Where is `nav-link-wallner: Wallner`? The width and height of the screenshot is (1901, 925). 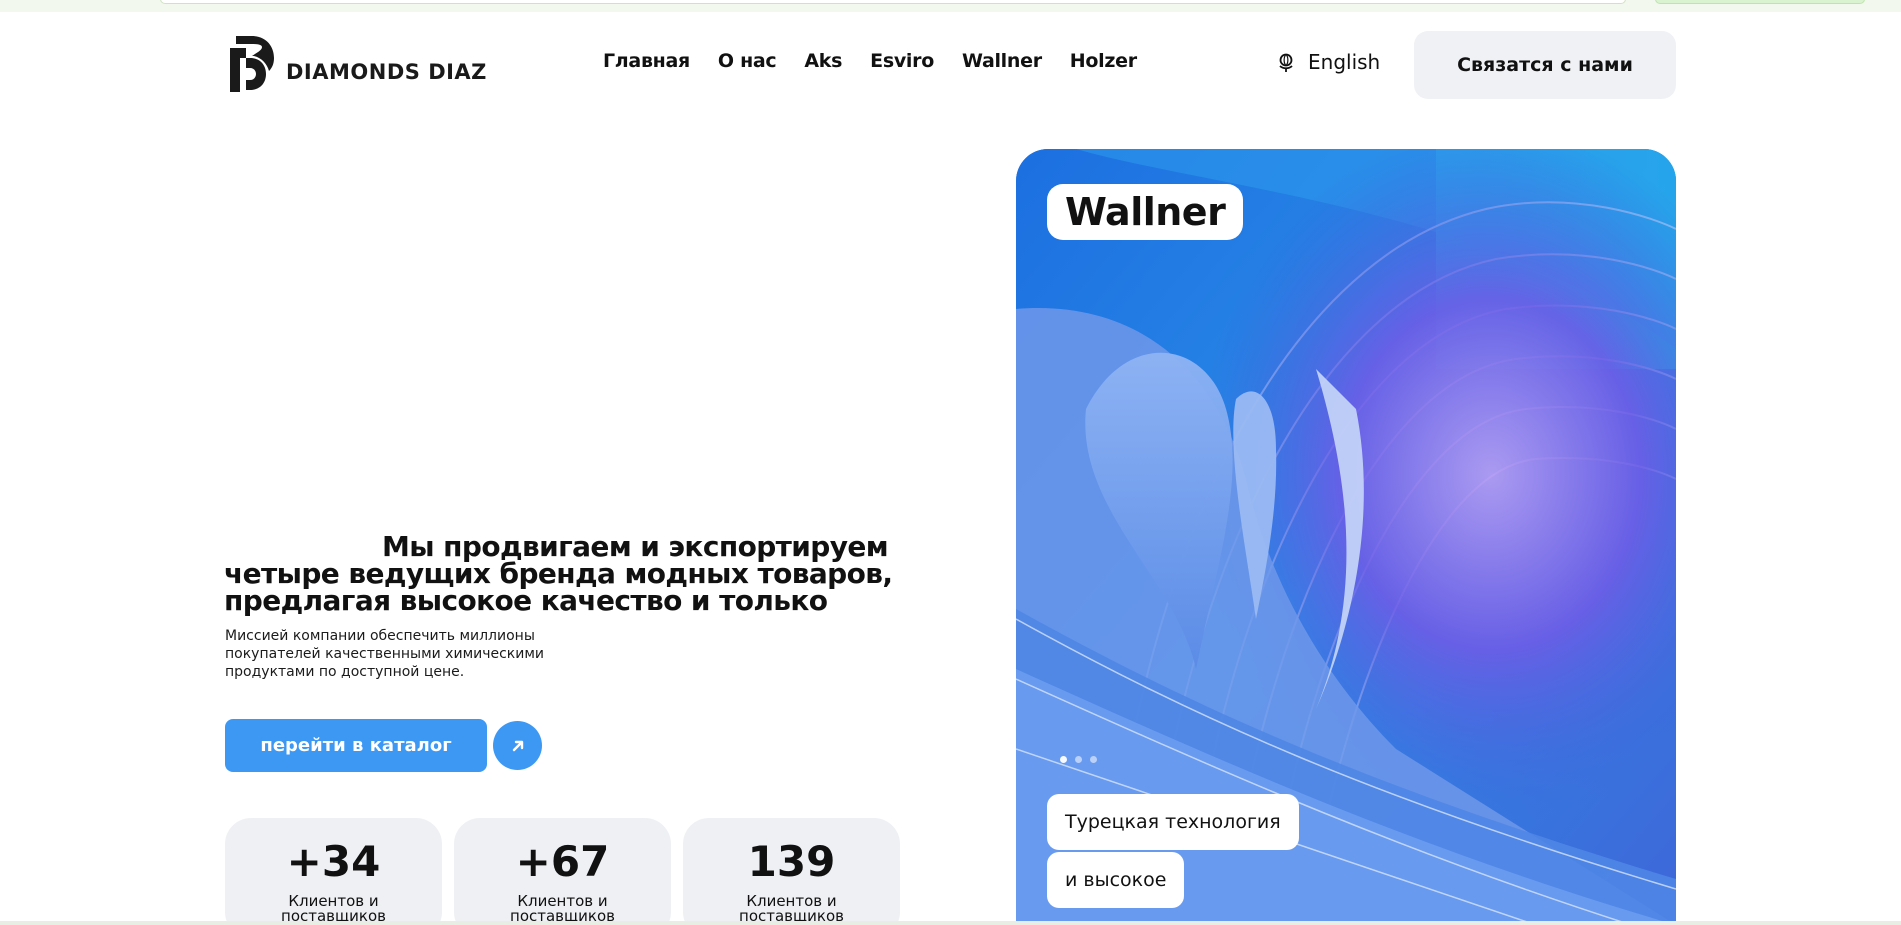 nav-link-wallner: Wallner is located at coordinates (1002, 61).